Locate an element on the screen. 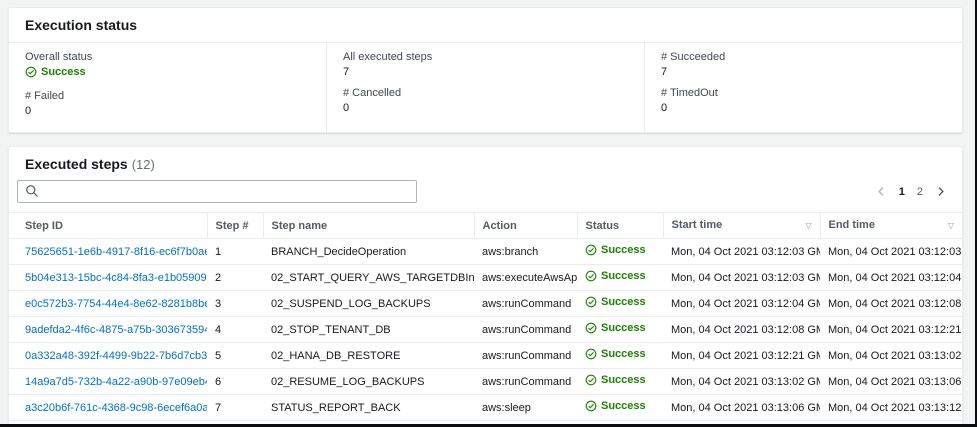 The width and height of the screenshot is (977, 427). chevron-right-icon is located at coordinates (940, 191).